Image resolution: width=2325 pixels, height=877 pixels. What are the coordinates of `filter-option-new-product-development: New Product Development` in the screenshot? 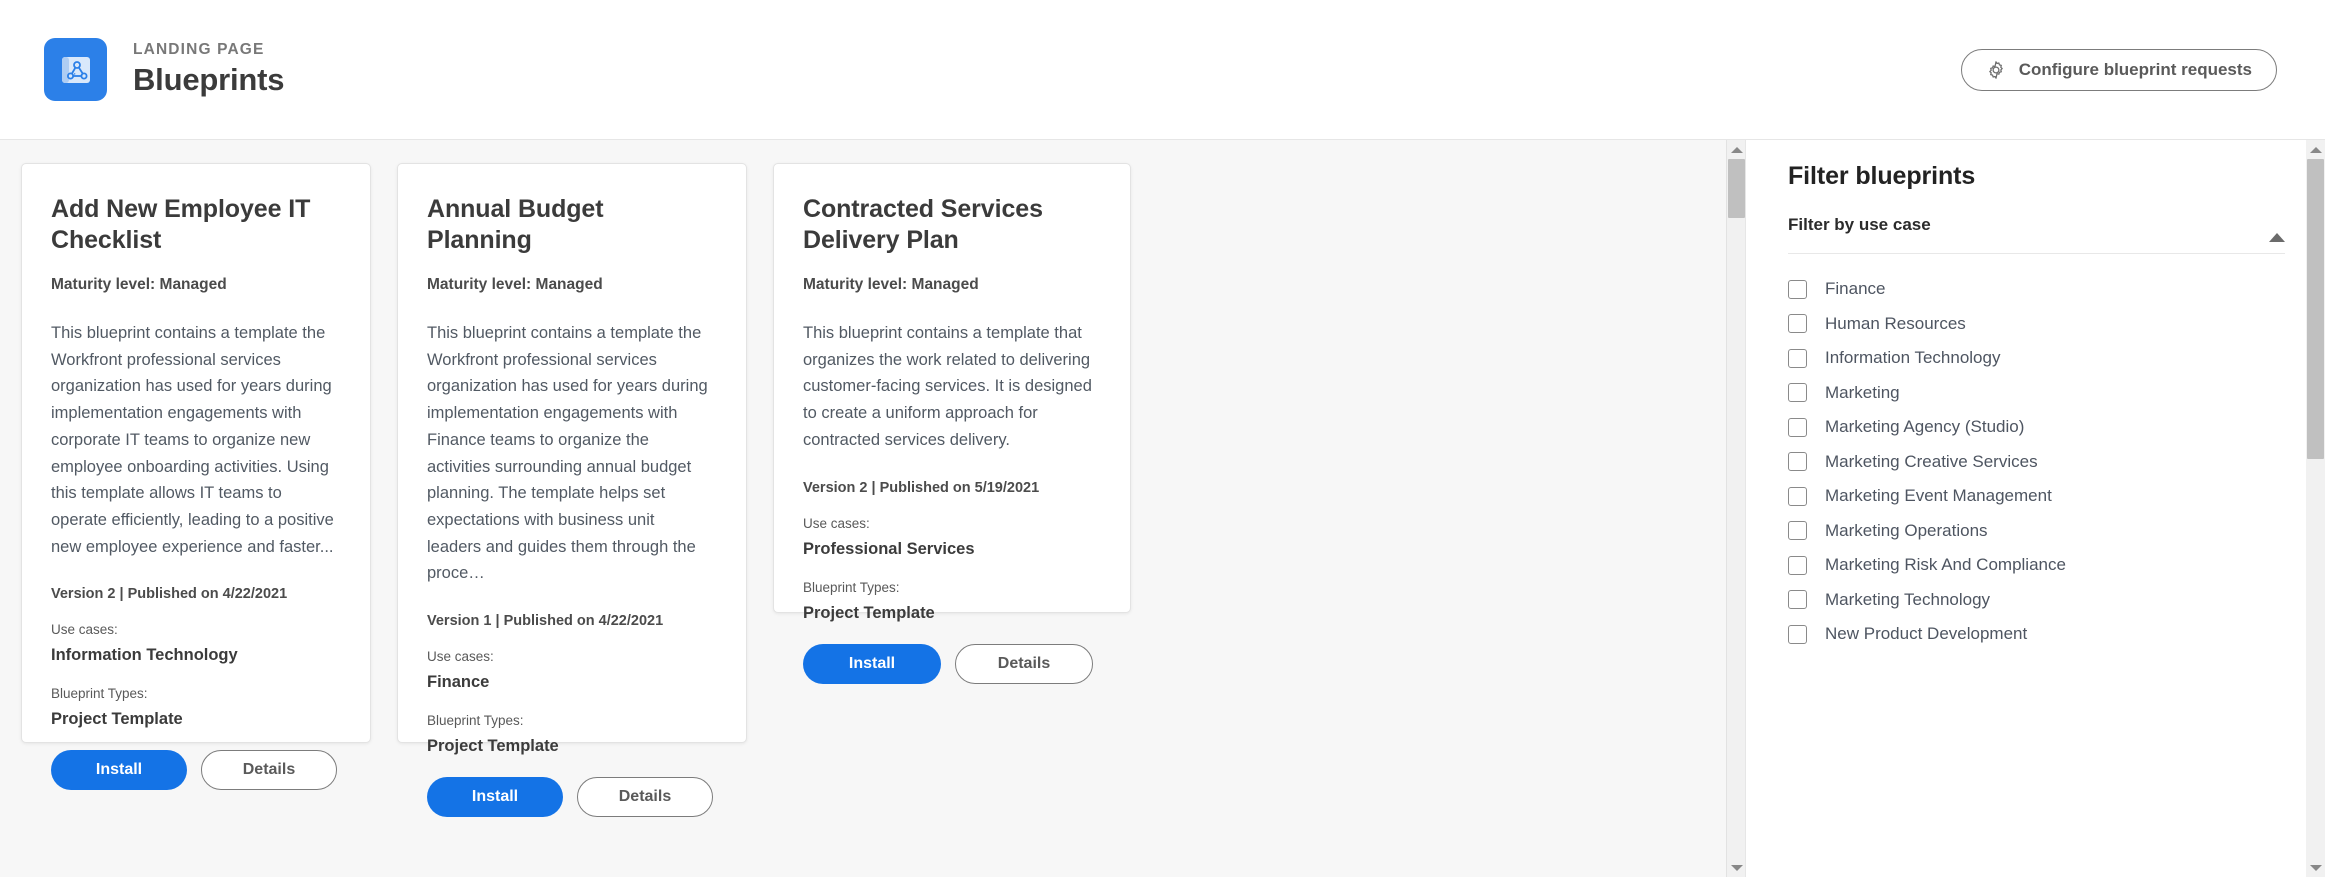 It's located at (2036, 634).